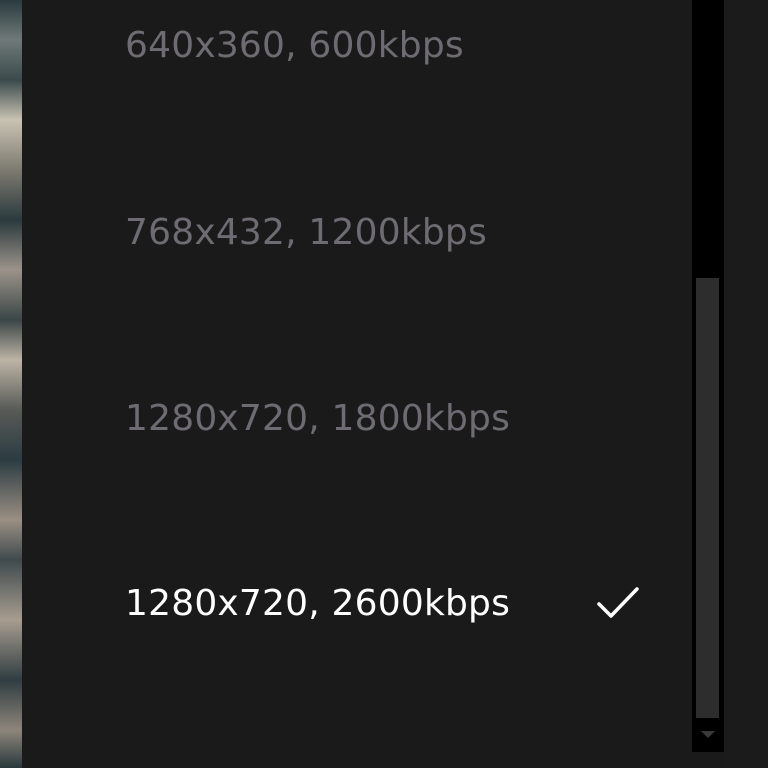  I want to click on right-gutter, so click(746, 384).